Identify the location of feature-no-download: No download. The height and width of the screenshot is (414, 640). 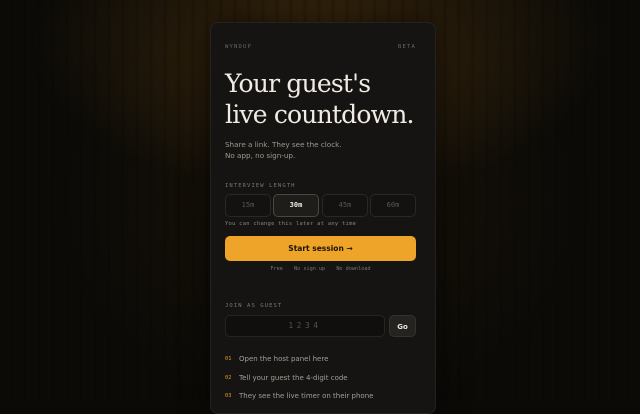
(353, 269).